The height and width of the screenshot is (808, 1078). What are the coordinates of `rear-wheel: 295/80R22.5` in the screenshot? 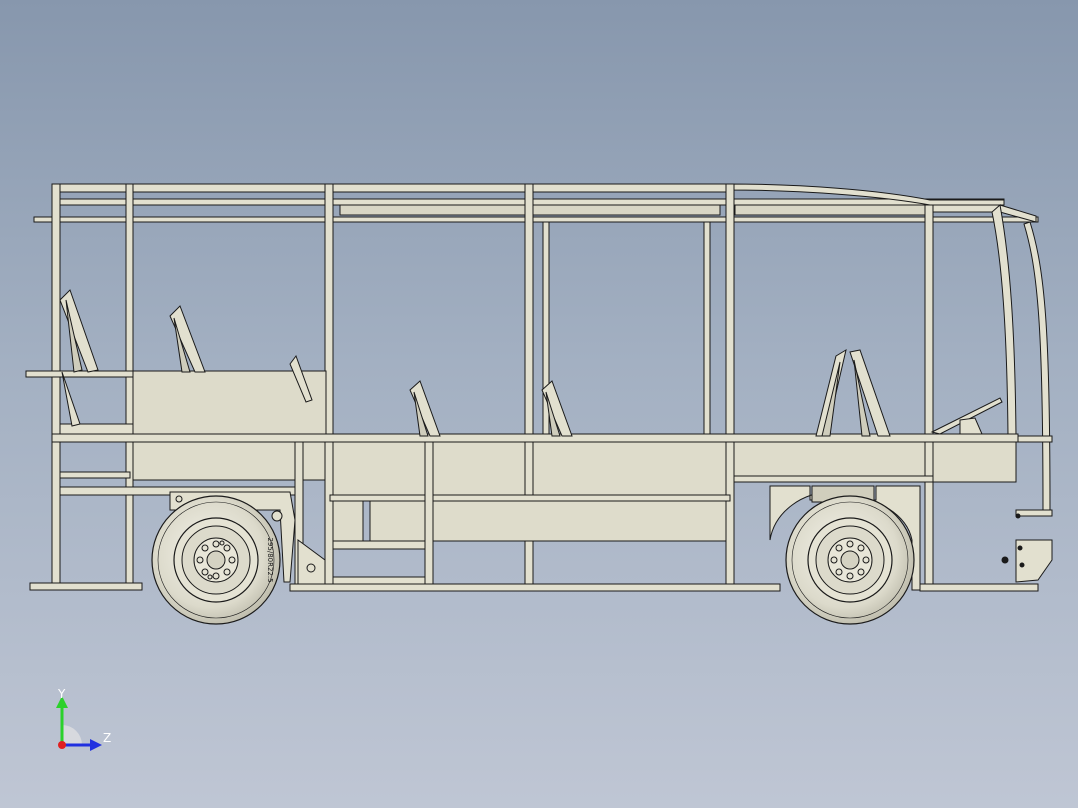 It's located at (216, 560).